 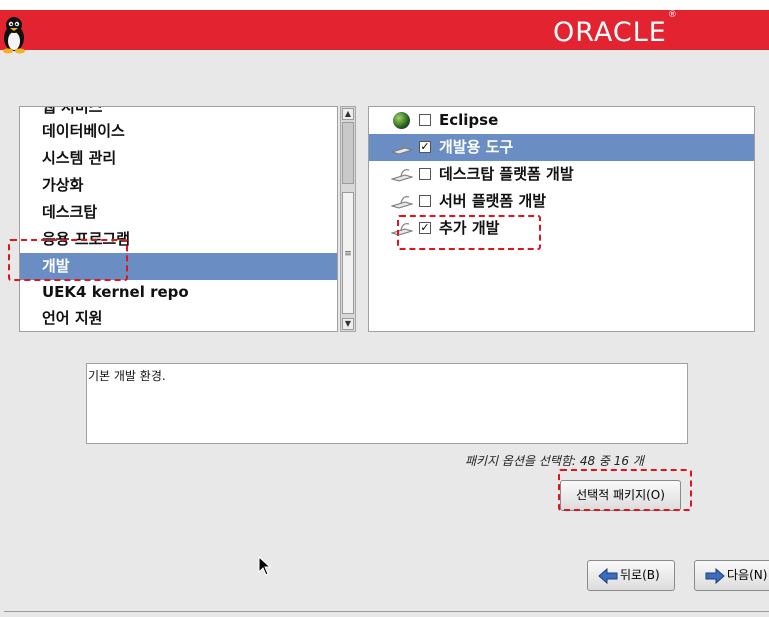 I want to click on category-item-virtualization: 가상화, so click(x=178, y=185).